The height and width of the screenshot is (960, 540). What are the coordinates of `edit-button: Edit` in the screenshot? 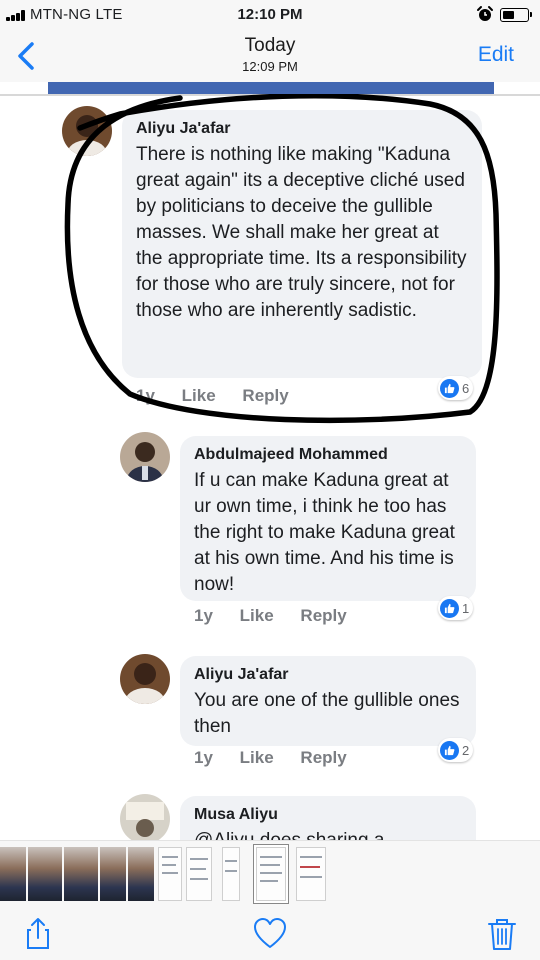 It's located at (496, 55).